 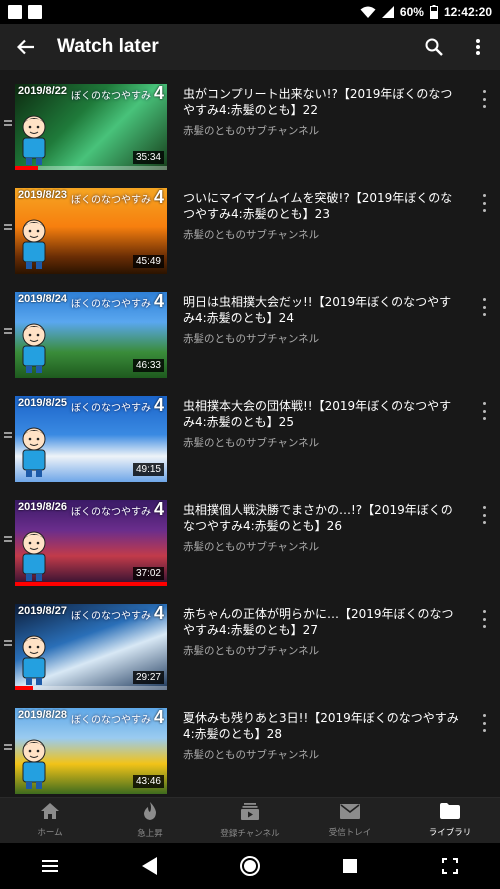 What do you see at coordinates (91, 647) in the screenshot?
I see `video-thumbnail: 2019/8/27 ぼくのなつやすみ 4 29:27` at bounding box center [91, 647].